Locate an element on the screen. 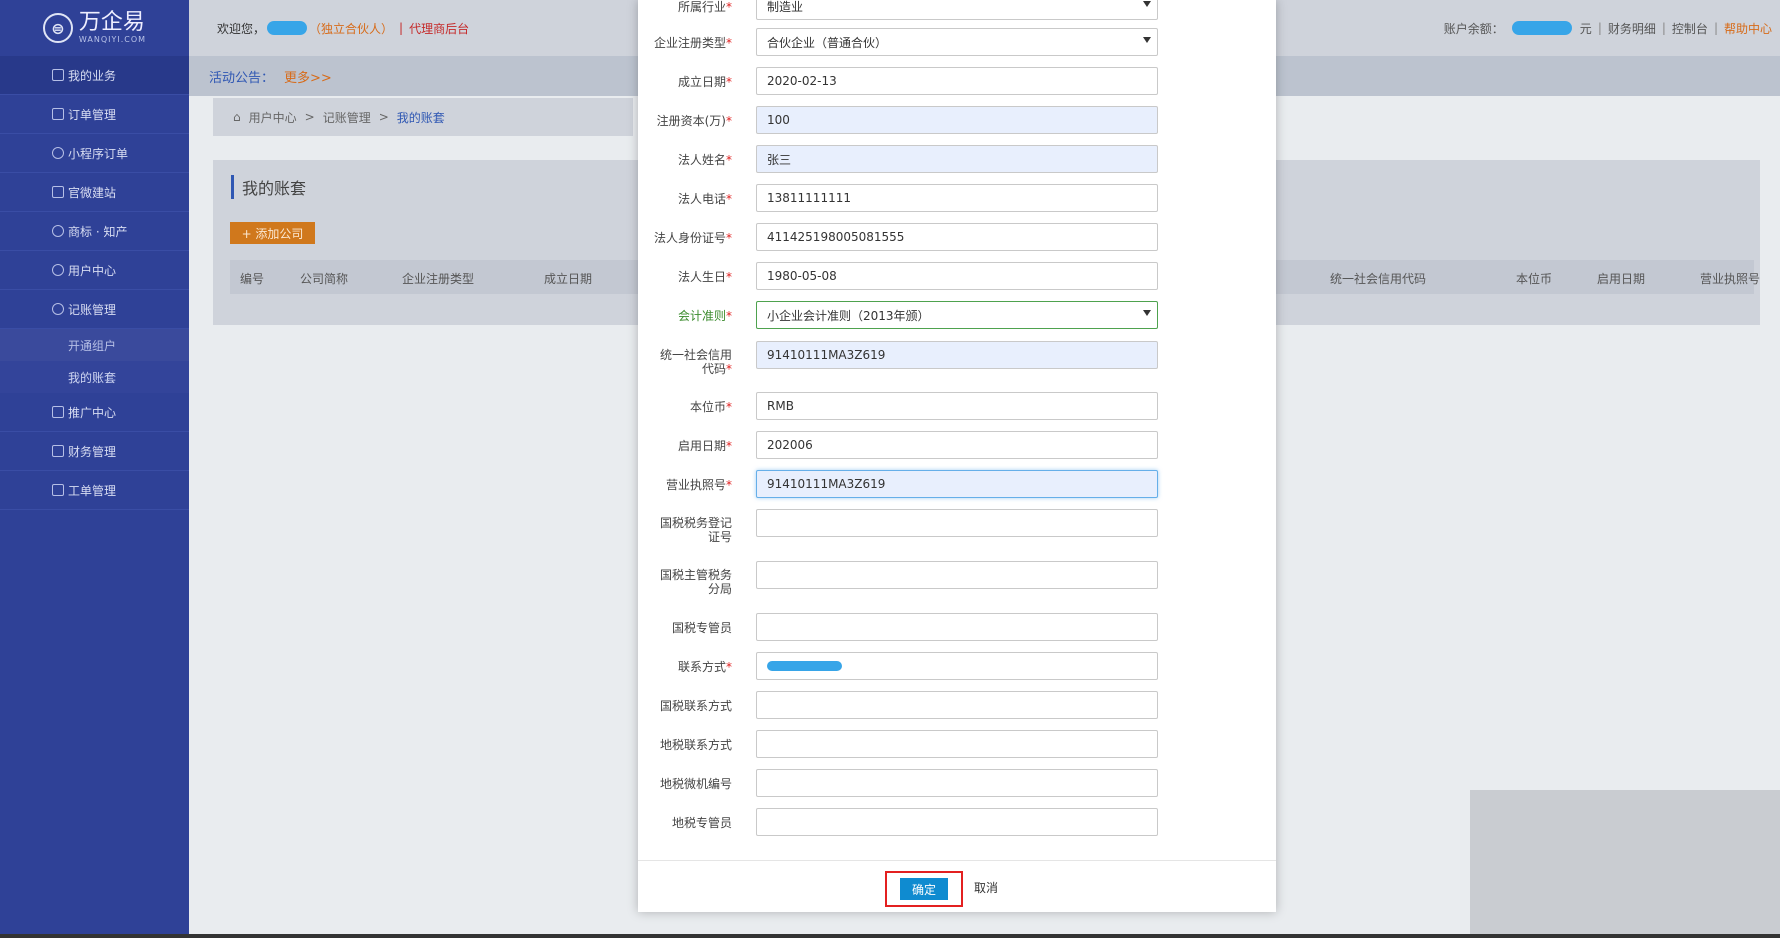 The width and height of the screenshot is (1780, 938). legal-rep-phone-input: 13811111111 is located at coordinates (957, 198).